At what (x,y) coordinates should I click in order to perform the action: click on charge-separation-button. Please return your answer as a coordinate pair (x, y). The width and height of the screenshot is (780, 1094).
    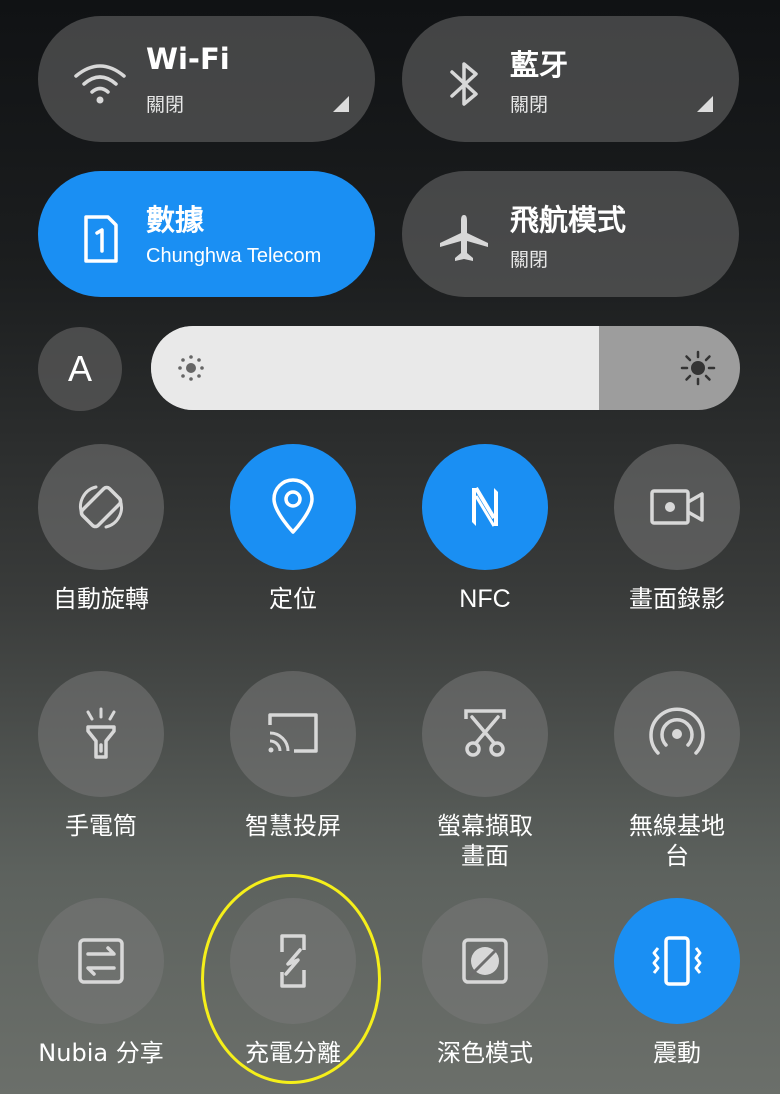
    Looking at the image, I should click on (293, 961).